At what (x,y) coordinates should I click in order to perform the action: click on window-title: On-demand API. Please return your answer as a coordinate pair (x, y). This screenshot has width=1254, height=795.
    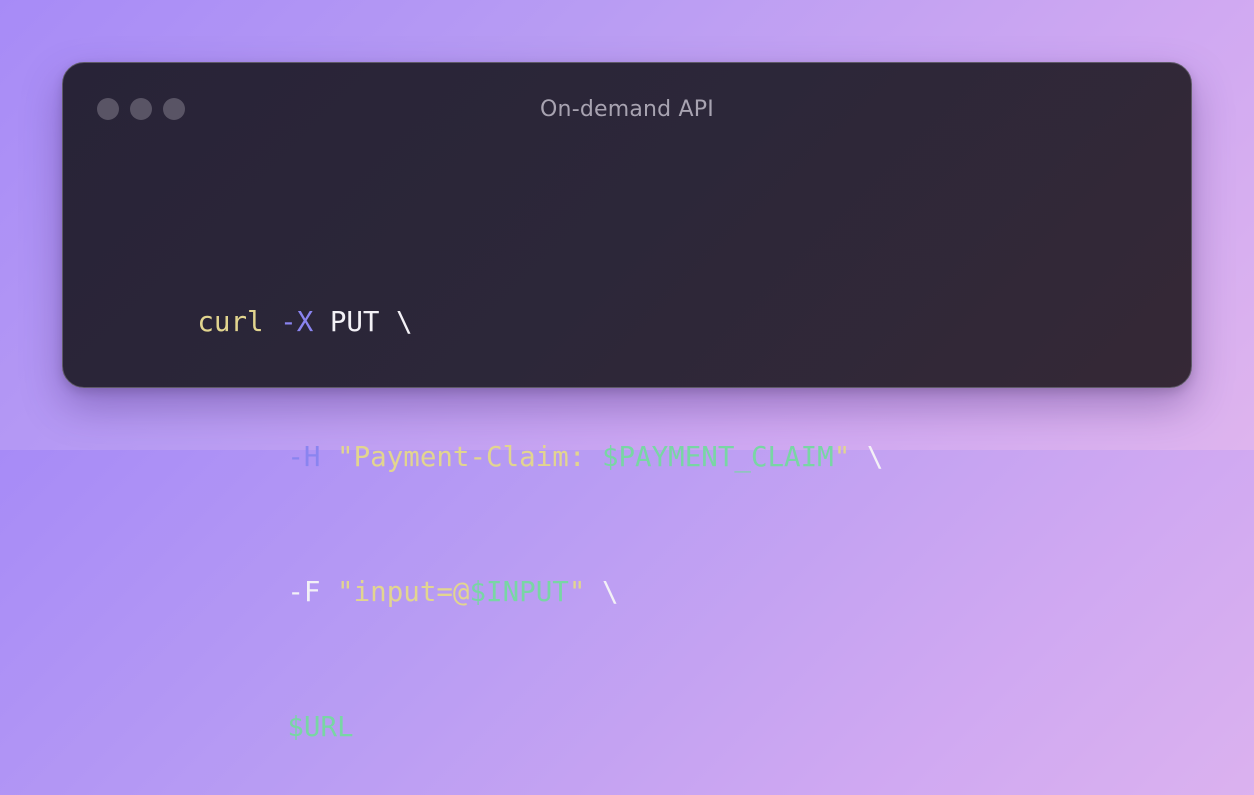
    Looking at the image, I should click on (627, 109).